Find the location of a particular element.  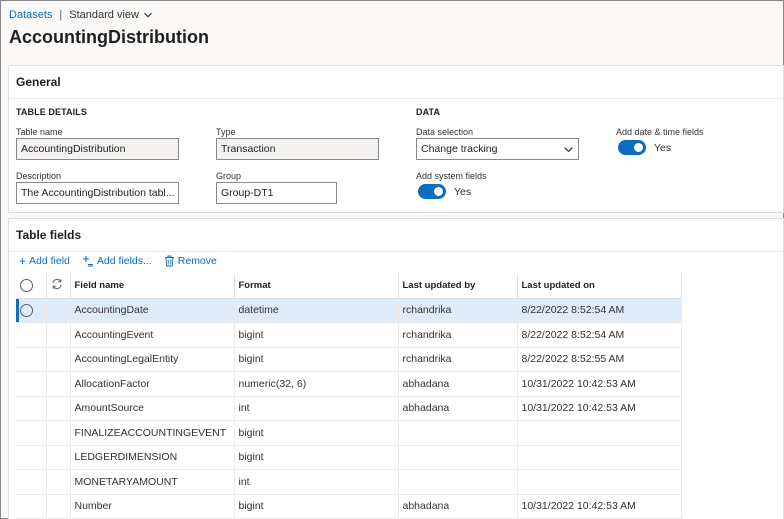

field-name-cell: Number is located at coordinates (152, 506).